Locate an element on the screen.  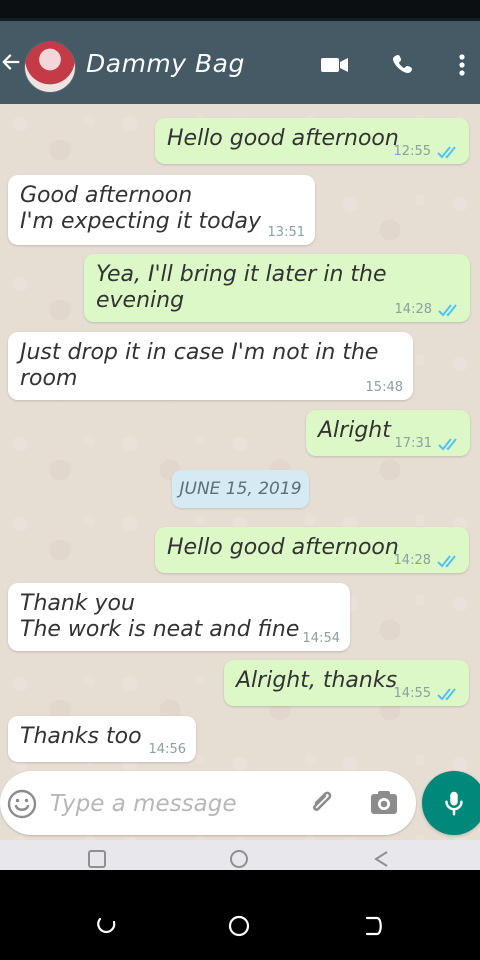
message-incoming: Thanks too 14:56 is located at coordinates (102, 739).